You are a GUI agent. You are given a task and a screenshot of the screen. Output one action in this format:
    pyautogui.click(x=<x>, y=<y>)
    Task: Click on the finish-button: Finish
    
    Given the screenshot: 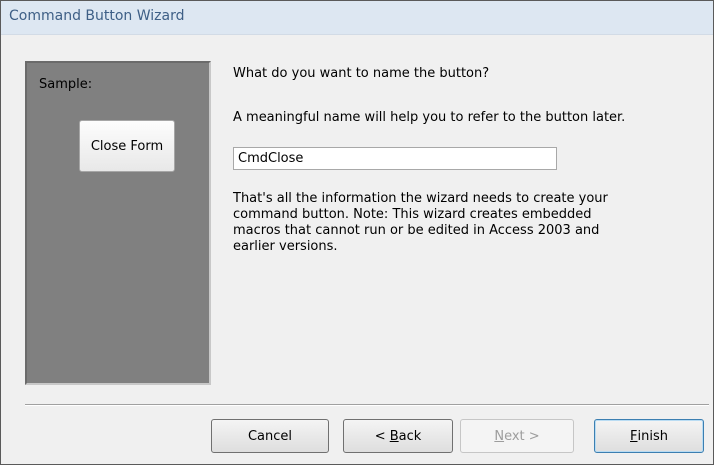 What is the action you would take?
    pyautogui.click(x=649, y=436)
    